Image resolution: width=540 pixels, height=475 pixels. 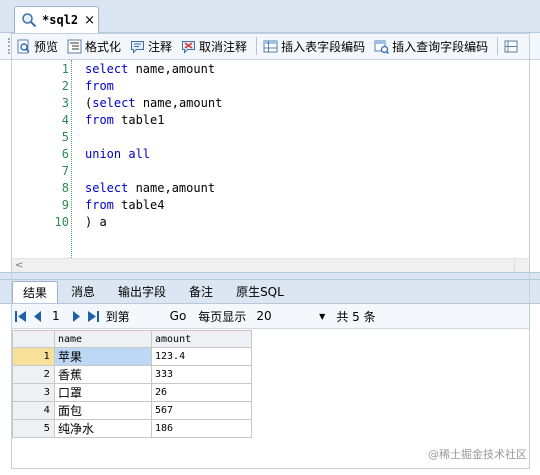 I want to click on row-number: 3, so click(x=33, y=392).